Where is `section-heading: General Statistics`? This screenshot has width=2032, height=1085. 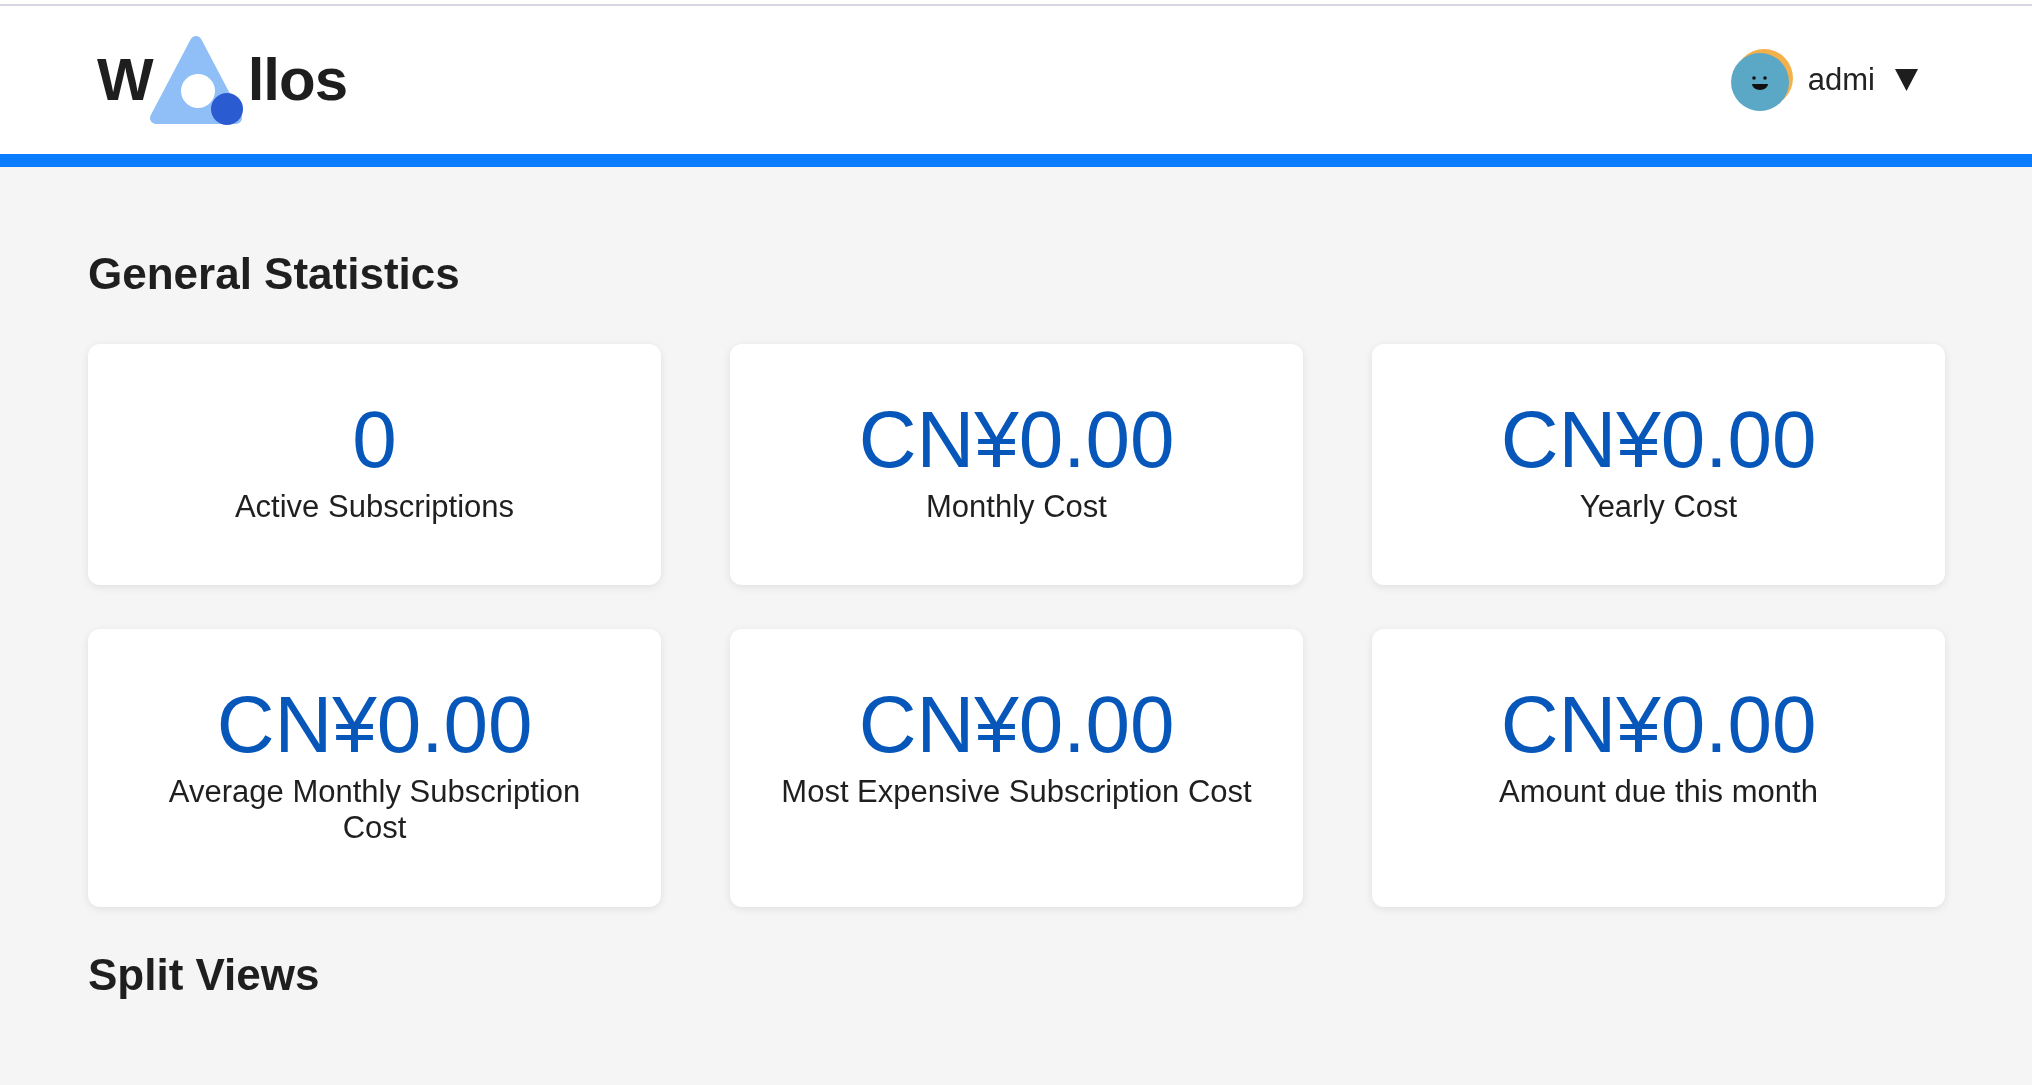
section-heading: General Statistics is located at coordinates (274, 274).